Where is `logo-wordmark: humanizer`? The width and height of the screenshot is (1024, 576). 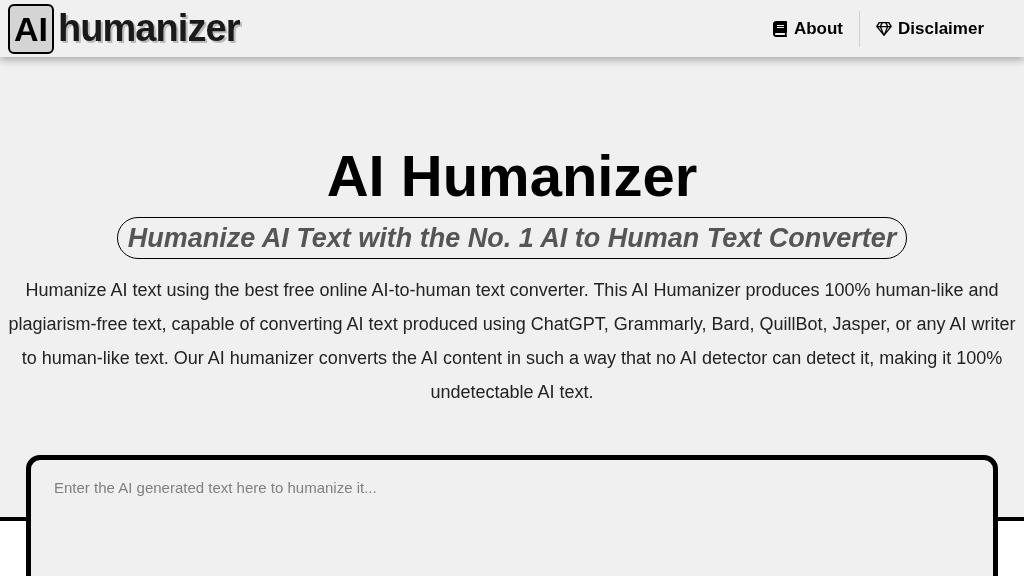 logo-wordmark: humanizer is located at coordinates (149, 28).